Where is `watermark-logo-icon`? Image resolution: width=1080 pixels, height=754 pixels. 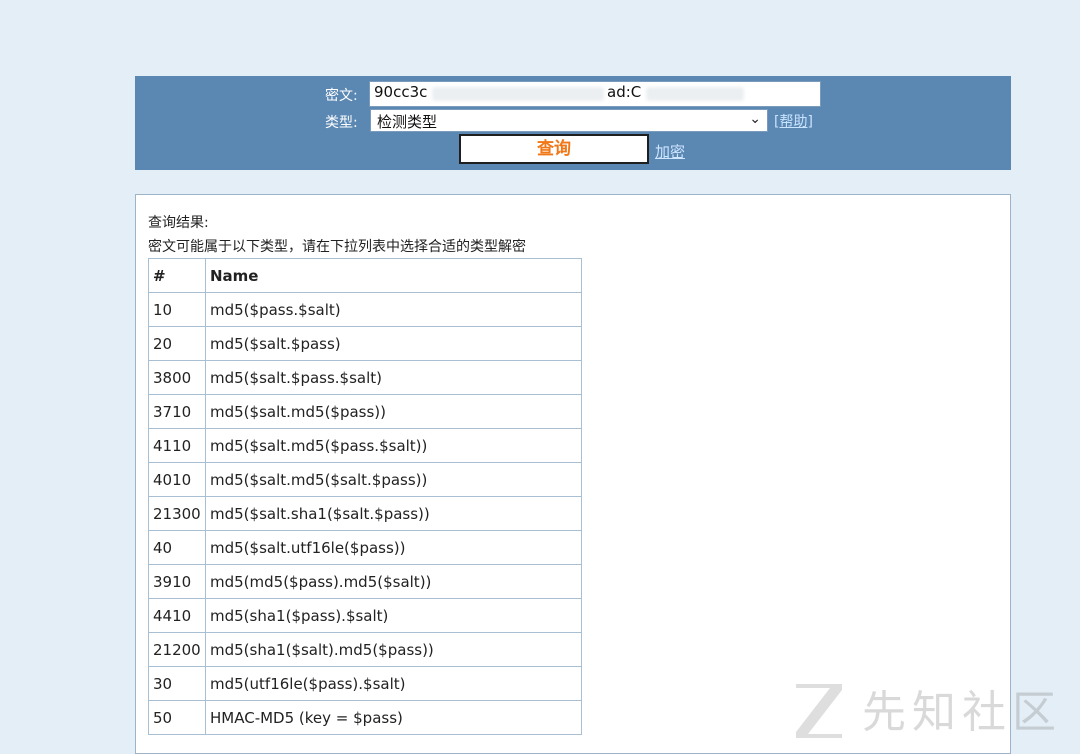 watermark-logo-icon is located at coordinates (819, 711).